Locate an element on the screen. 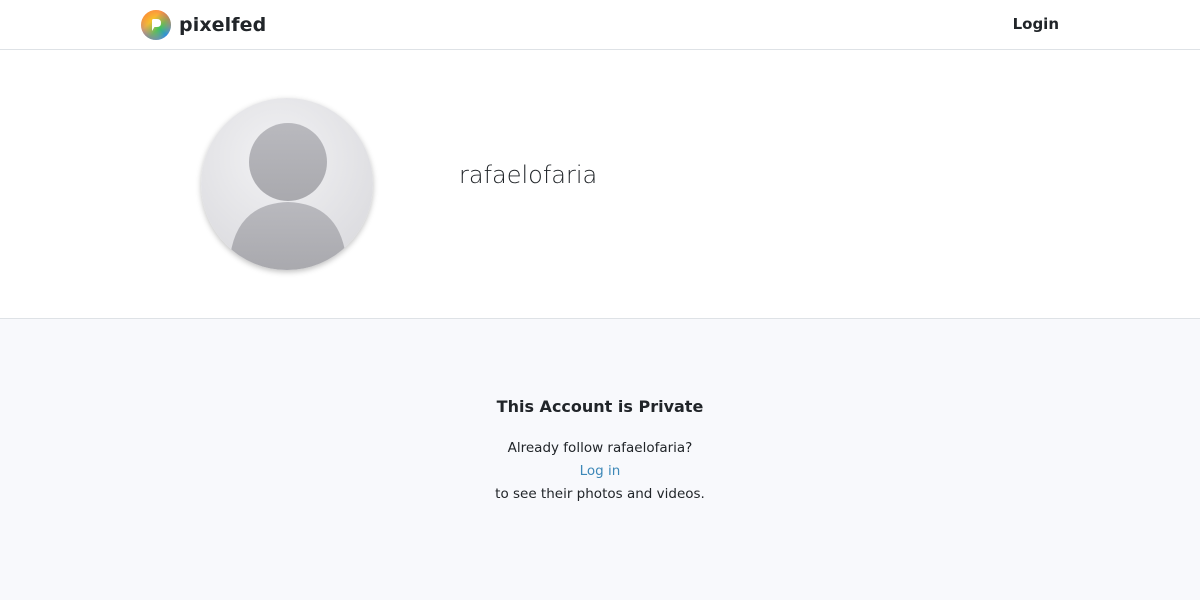 Image resolution: width=1200 pixels, height=600 pixels. private-account-title: This Account is Private is located at coordinates (600, 406).